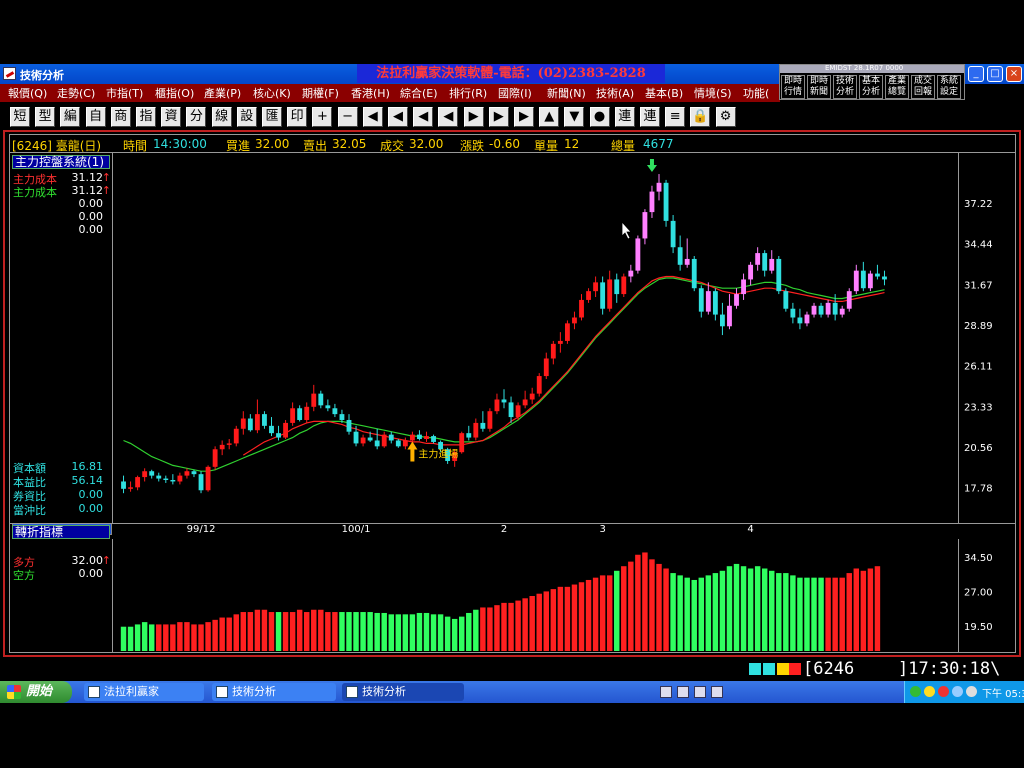  What do you see at coordinates (818, 81) in the screenshot?
I see `quick-button-label: 即時` at bounding box center [818, 81].